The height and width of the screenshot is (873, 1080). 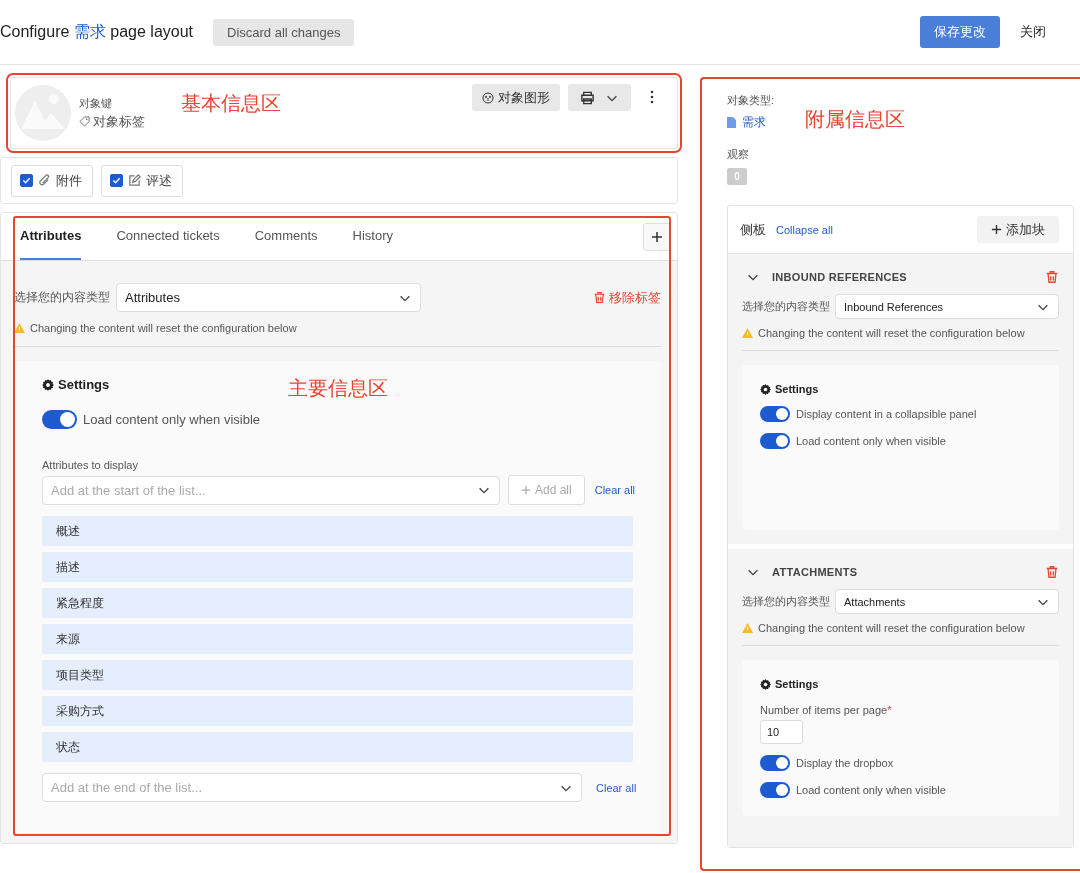 I want to click on option-checkbox: 附件, so click(x=52, y=180).